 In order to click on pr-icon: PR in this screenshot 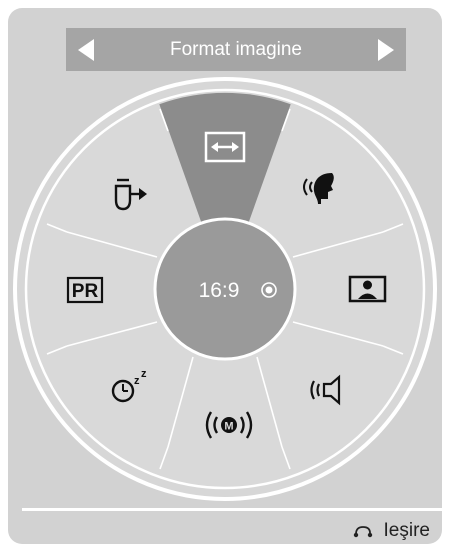, I will do `click(85, 290)`.